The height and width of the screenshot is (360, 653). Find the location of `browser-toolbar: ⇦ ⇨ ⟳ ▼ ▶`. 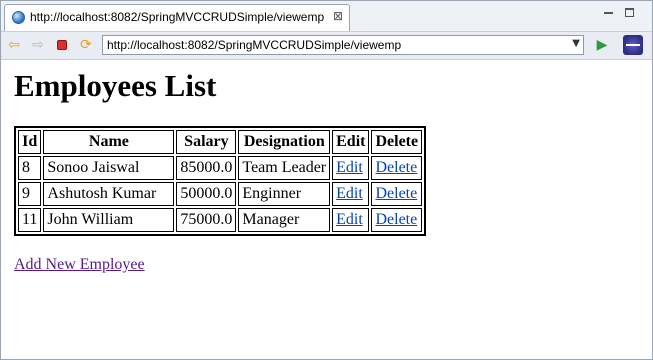

browser-toolbar: ⇦ ⇨ ⟳ ▼ ▶ is located at coordinates (326, 46).